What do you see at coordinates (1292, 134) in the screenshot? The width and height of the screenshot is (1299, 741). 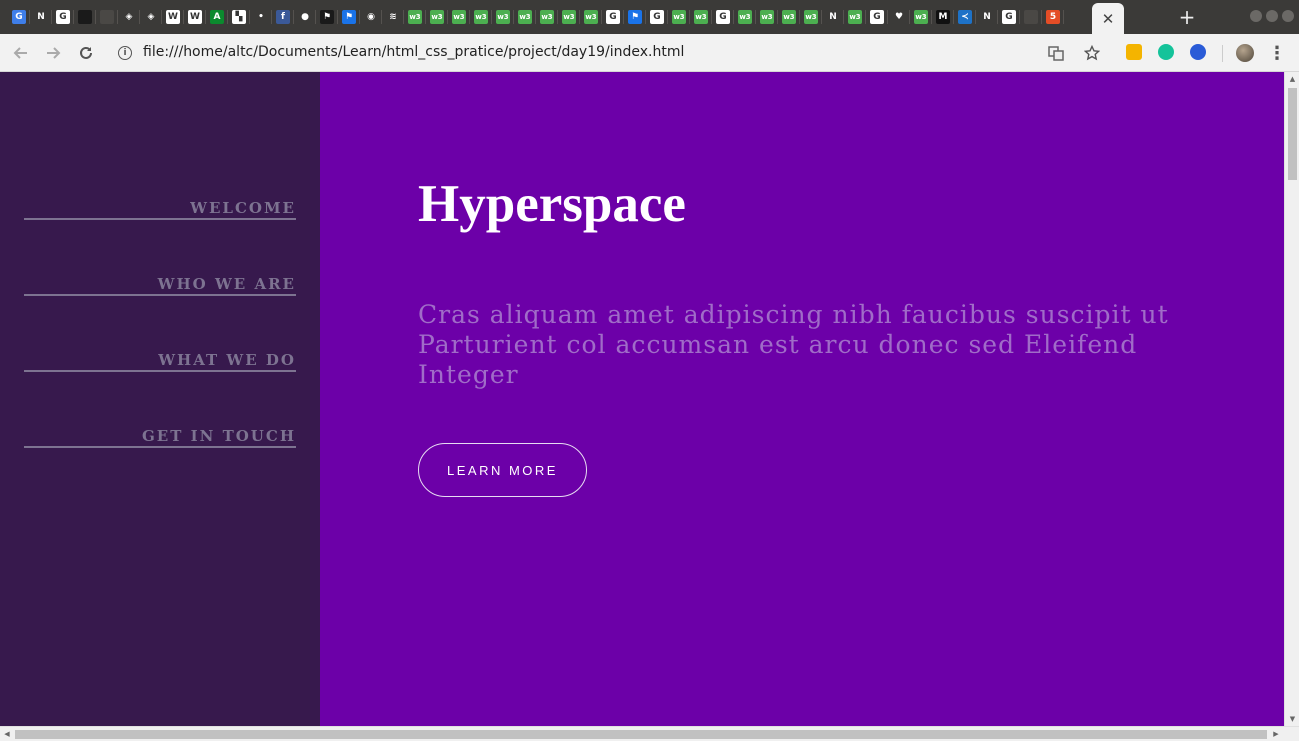 I see `vertical-scroll-thumb` at bounding box center [1292, 134].